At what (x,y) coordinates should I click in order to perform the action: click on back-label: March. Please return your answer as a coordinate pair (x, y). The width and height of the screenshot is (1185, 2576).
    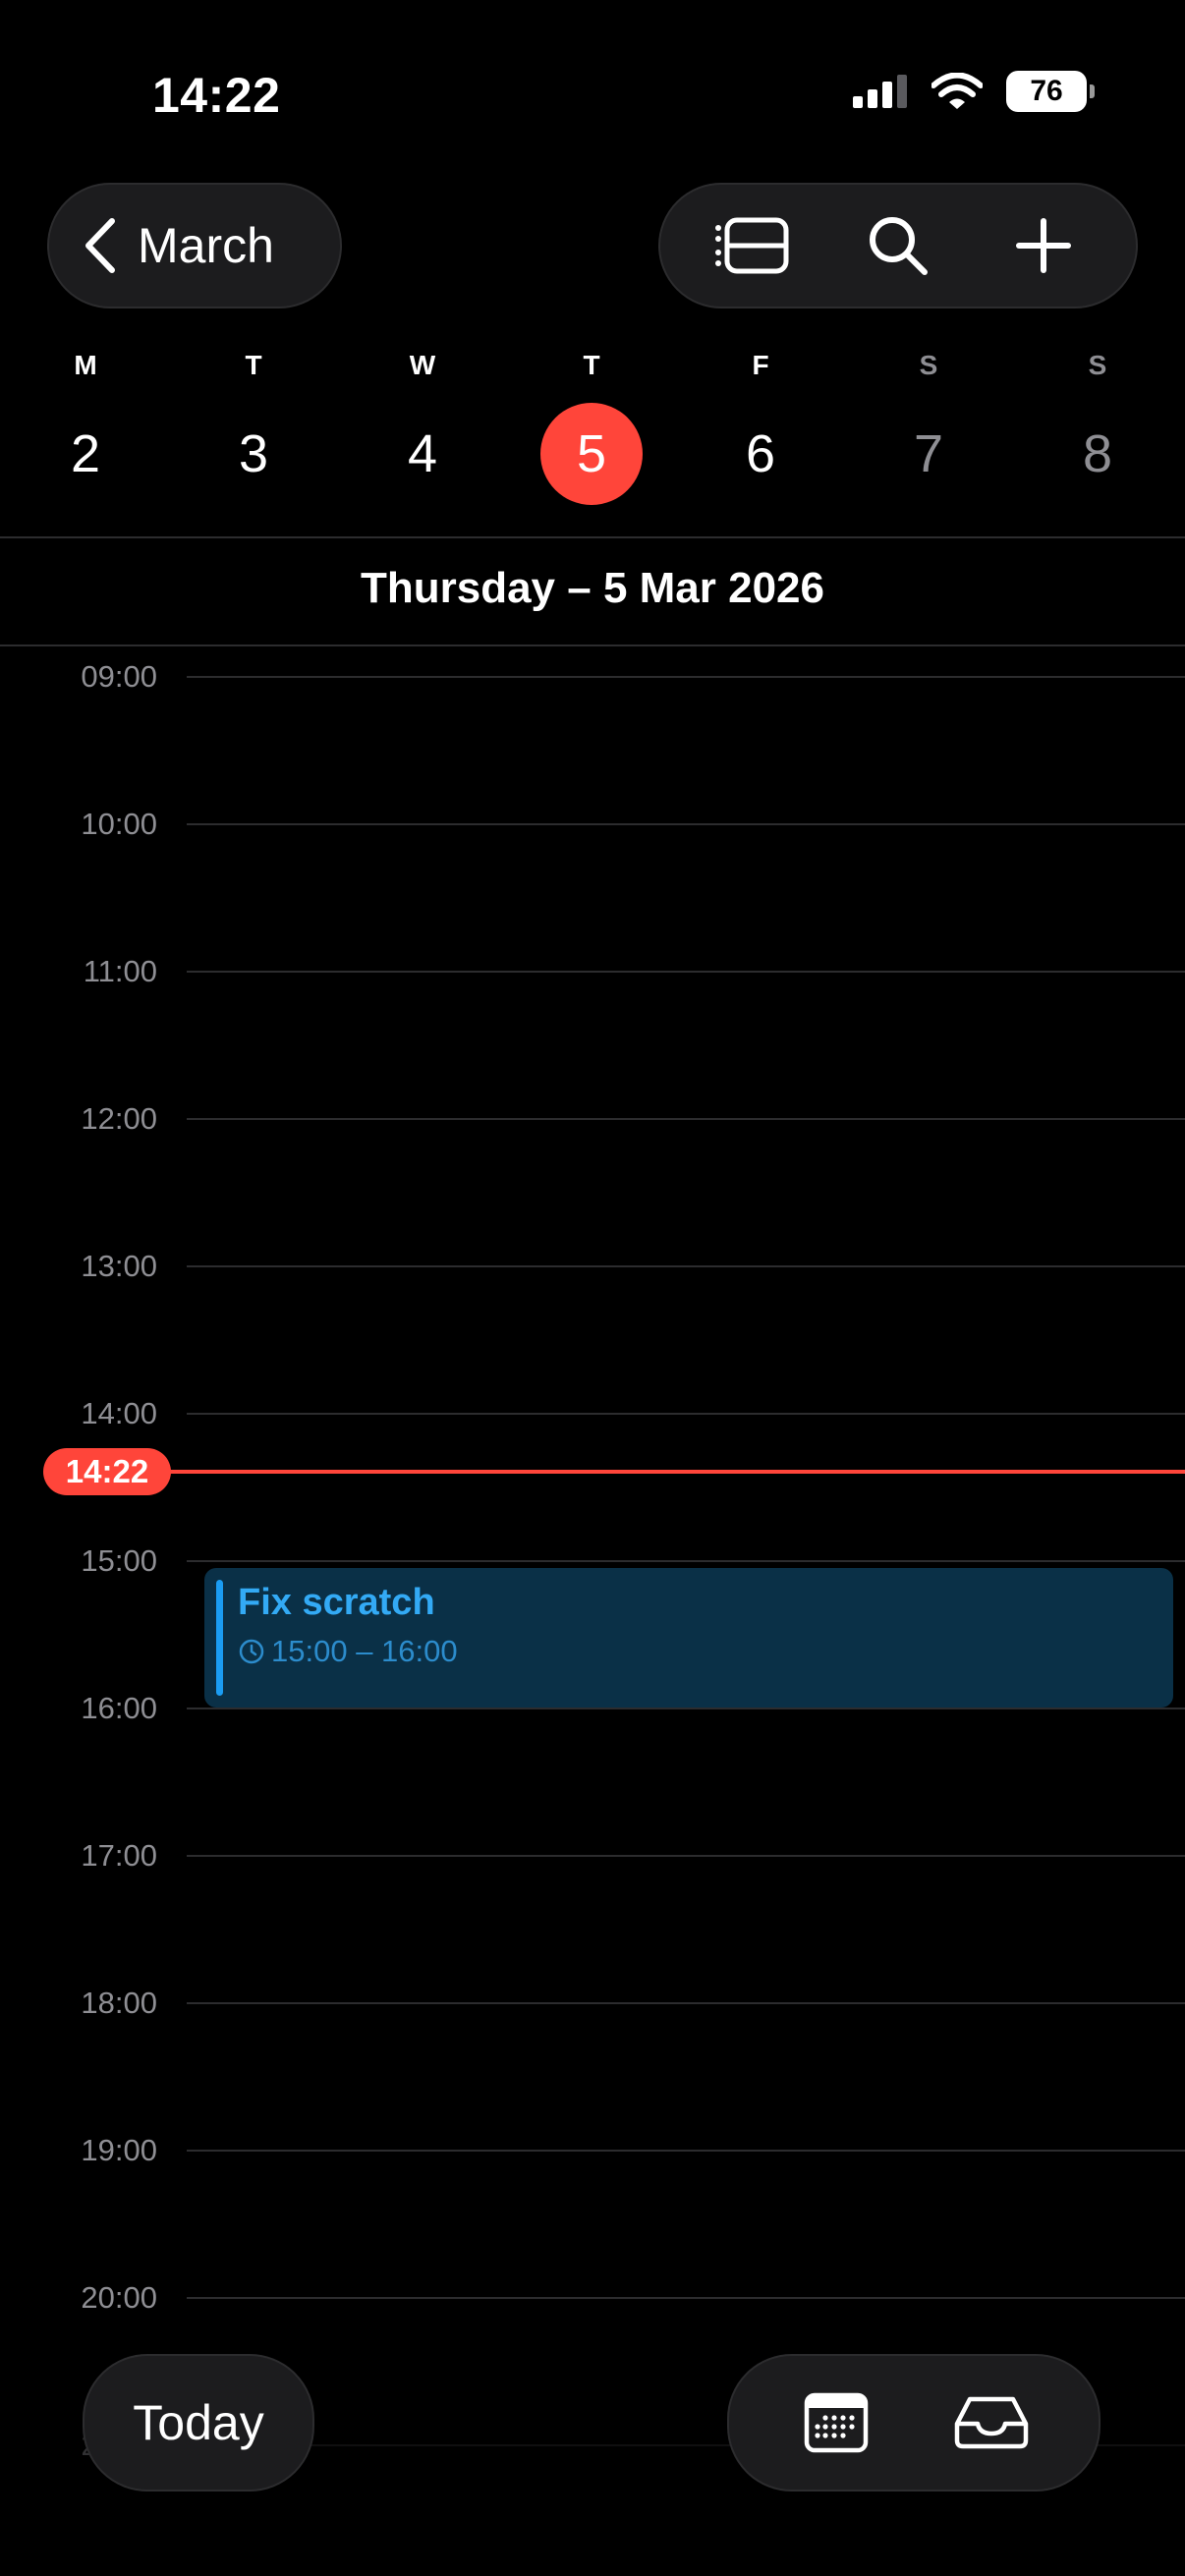
    Looking at the image, I should click on (206, 245).